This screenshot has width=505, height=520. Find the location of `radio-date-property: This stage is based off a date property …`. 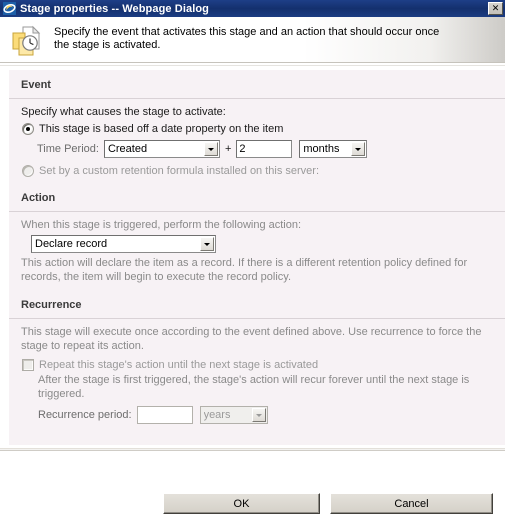

radio-date-property: This stage is based off a date property … is located at coordinates (263, 129).